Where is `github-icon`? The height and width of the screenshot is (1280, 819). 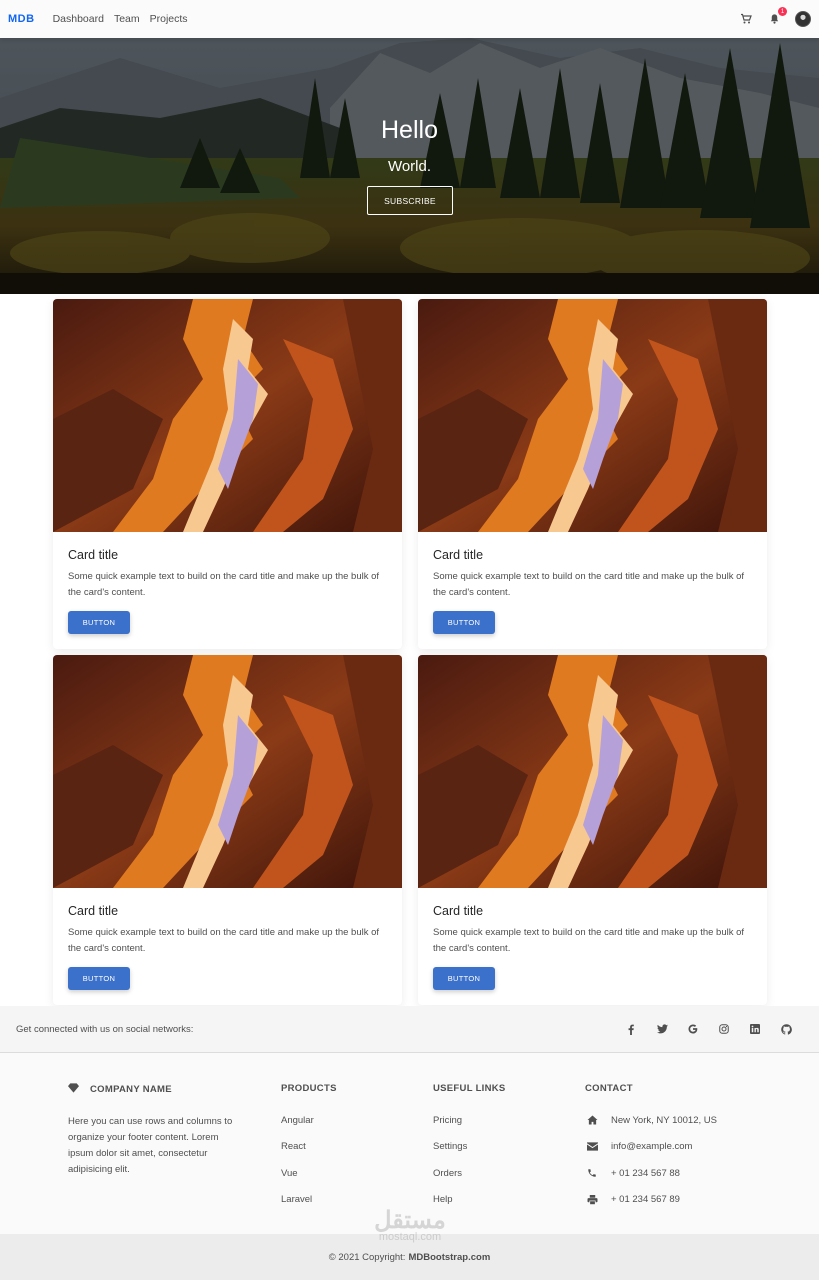
github-icon is located at coordinates (786, 1029).